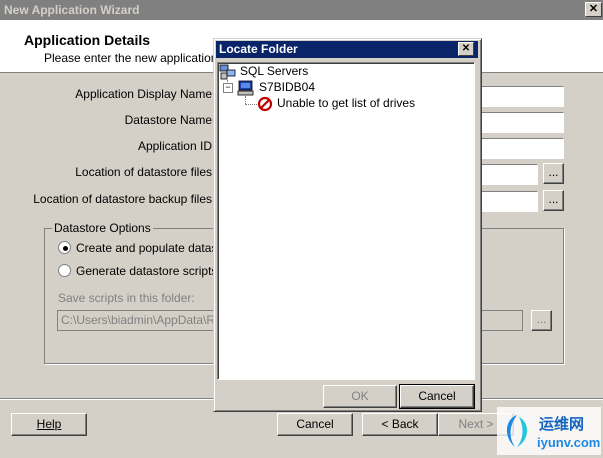 The image size is (603, 458). What do you see at coordinates (593, 9) in the screenshot?
I see `wizard-close-button: ✕` at bounding box center [593, 9].